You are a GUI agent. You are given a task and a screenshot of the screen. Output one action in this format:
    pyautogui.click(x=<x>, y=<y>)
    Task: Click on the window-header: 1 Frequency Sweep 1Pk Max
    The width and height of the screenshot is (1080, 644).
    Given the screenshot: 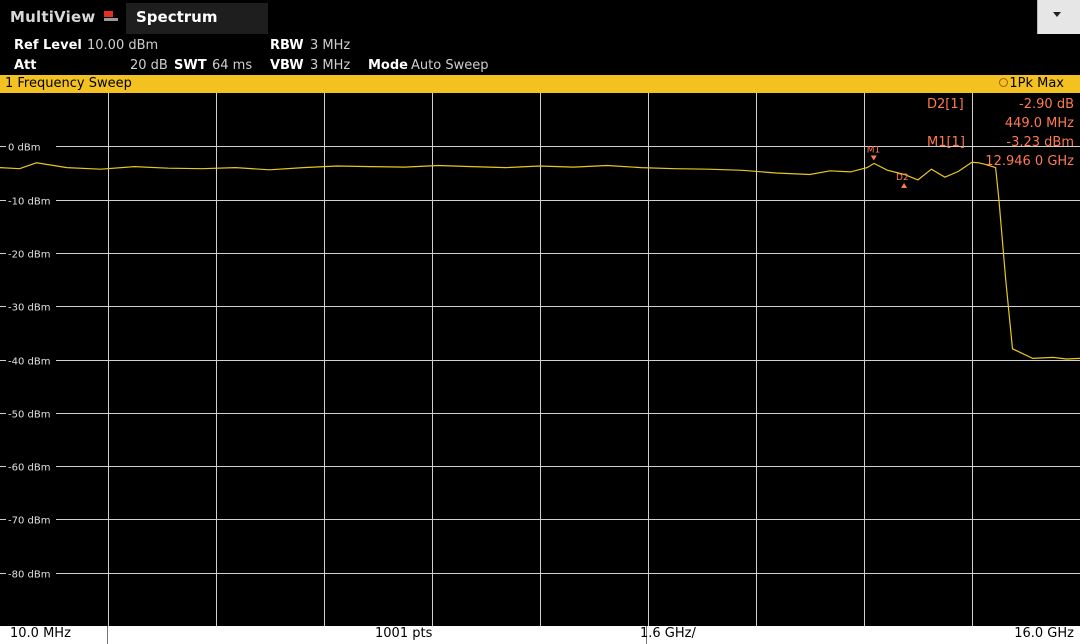 What is the action you would take?
    pyautogui.click(x=540, y=84)
    